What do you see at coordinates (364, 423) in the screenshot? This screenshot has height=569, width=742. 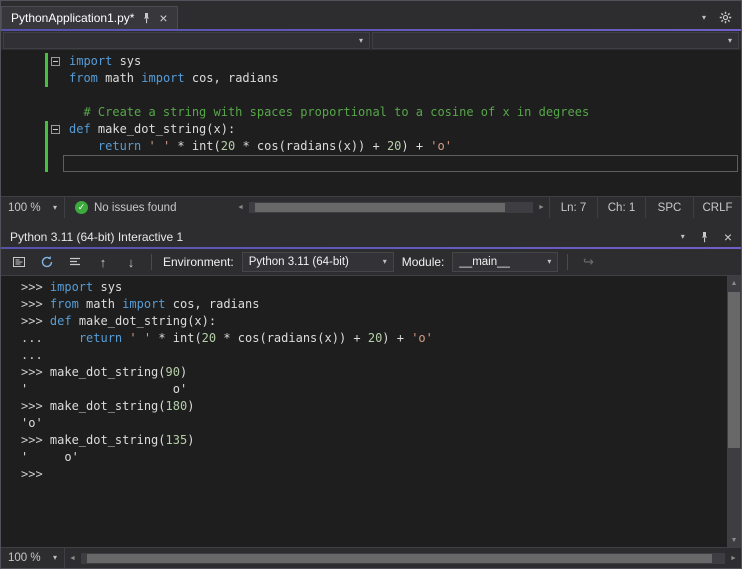 I see `code-line: 'o'` at bounding box center [364, 423].